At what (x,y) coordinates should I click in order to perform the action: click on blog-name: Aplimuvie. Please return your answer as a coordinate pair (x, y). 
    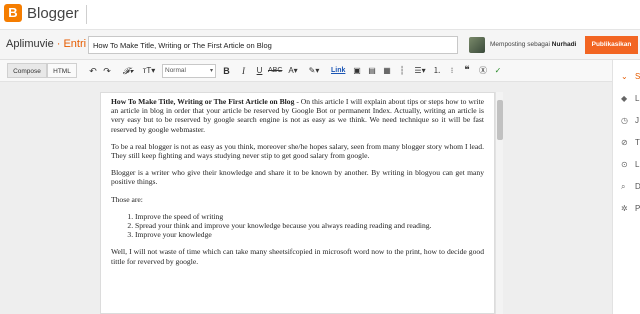
    Looking at the image, I should click on (30, 44).